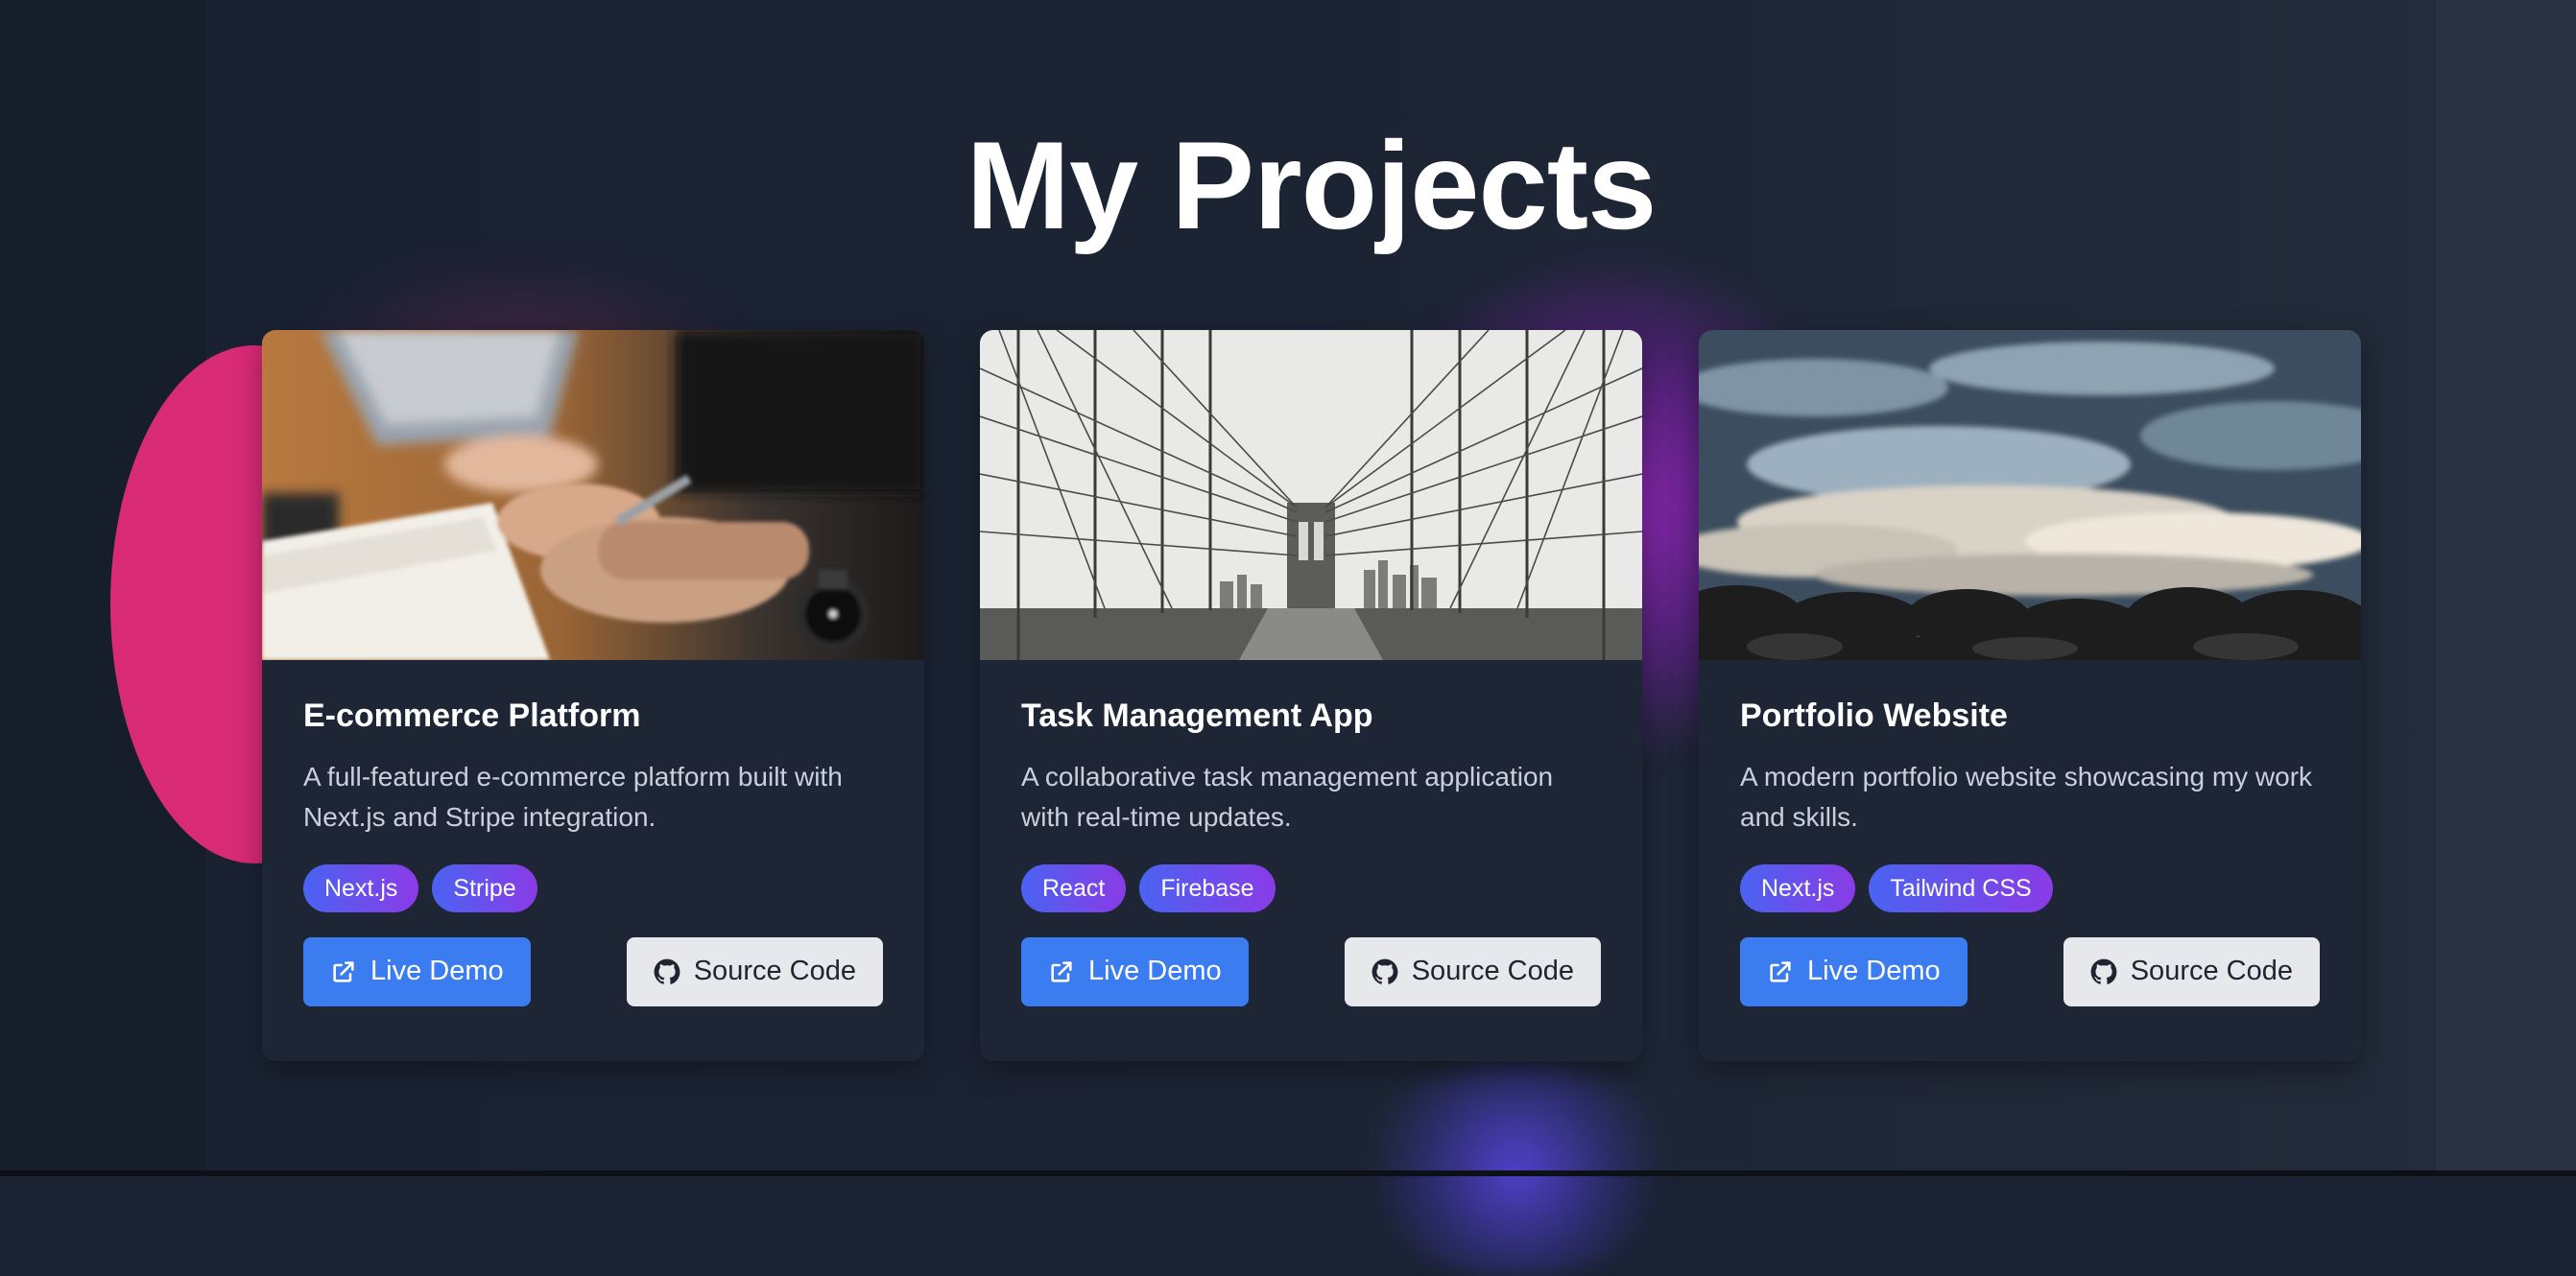  What do you see at coordinates (593, 495) in the screenshot?
I see `laptop-notebook-photo` at bounding box center [593, 495].